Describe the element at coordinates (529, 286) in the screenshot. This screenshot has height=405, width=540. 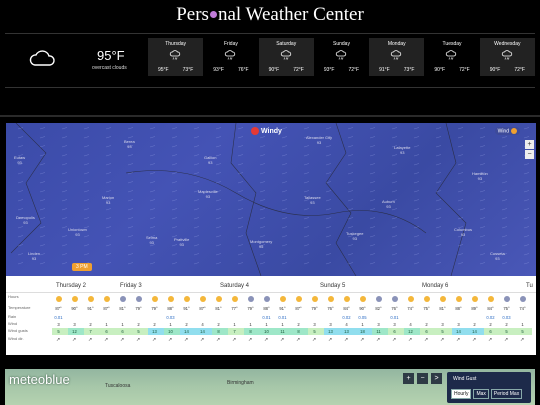
I see `forecast-table-day: Tu` at that location.